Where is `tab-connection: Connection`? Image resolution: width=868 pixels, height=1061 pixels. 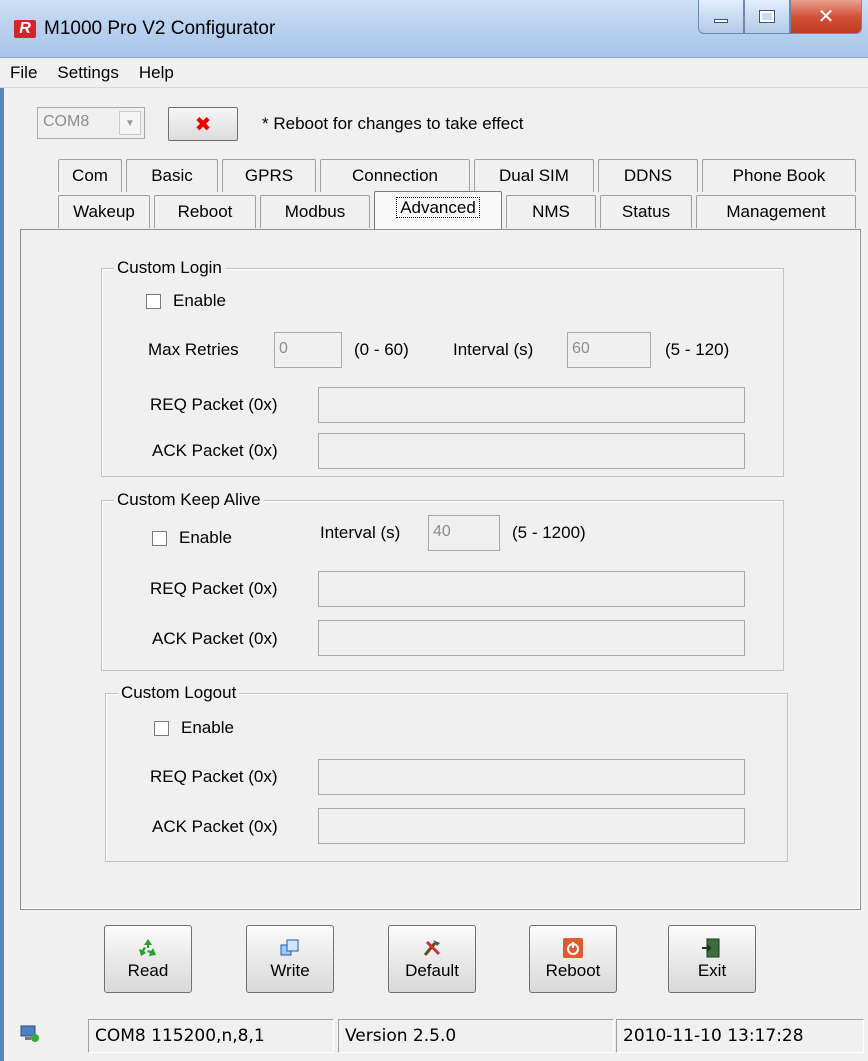 tab-connection: Connection is located at coordinates (395, 175).